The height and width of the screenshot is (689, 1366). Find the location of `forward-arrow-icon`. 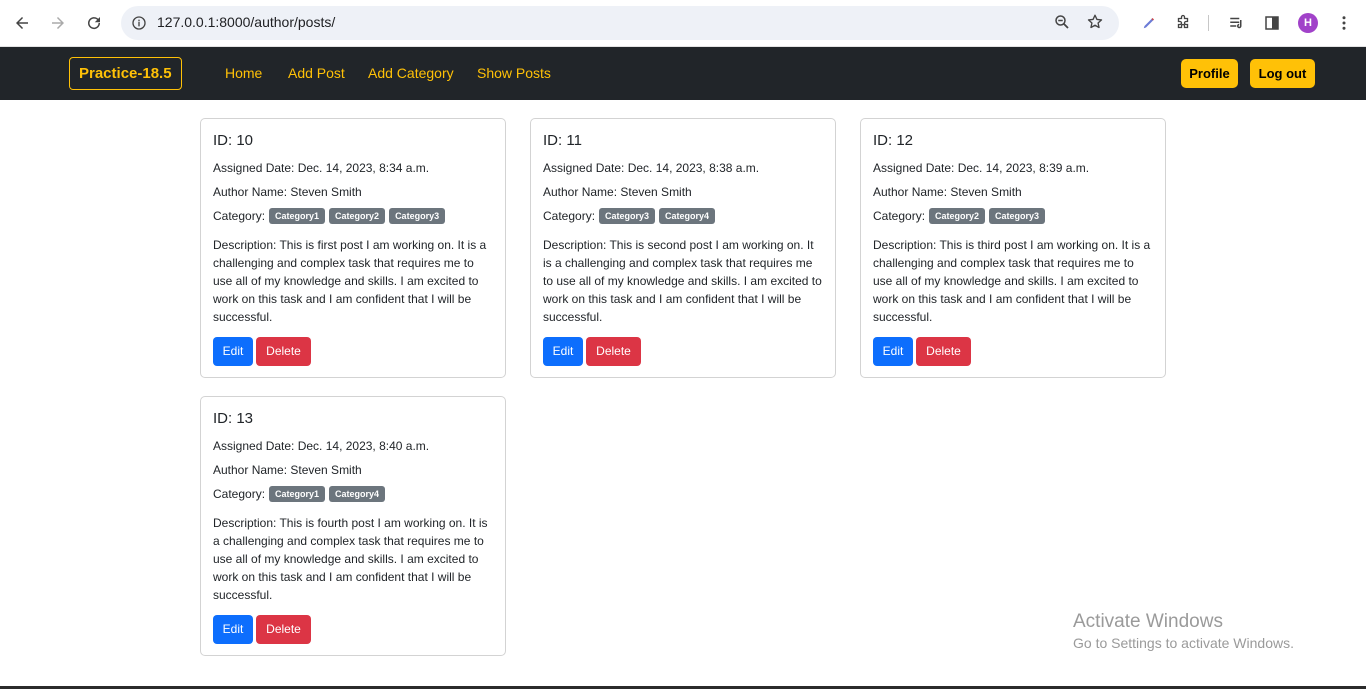

forward-arrow-icon is located at coordinates (58, 23).